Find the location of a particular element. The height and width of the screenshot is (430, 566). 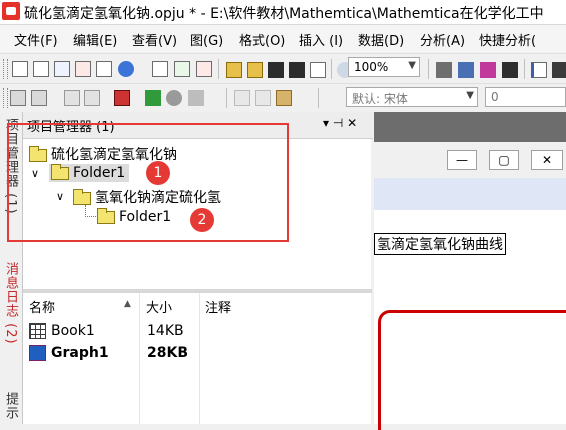

tab-message-log: 消息日志 (2) is located at coordinates (11, 303).